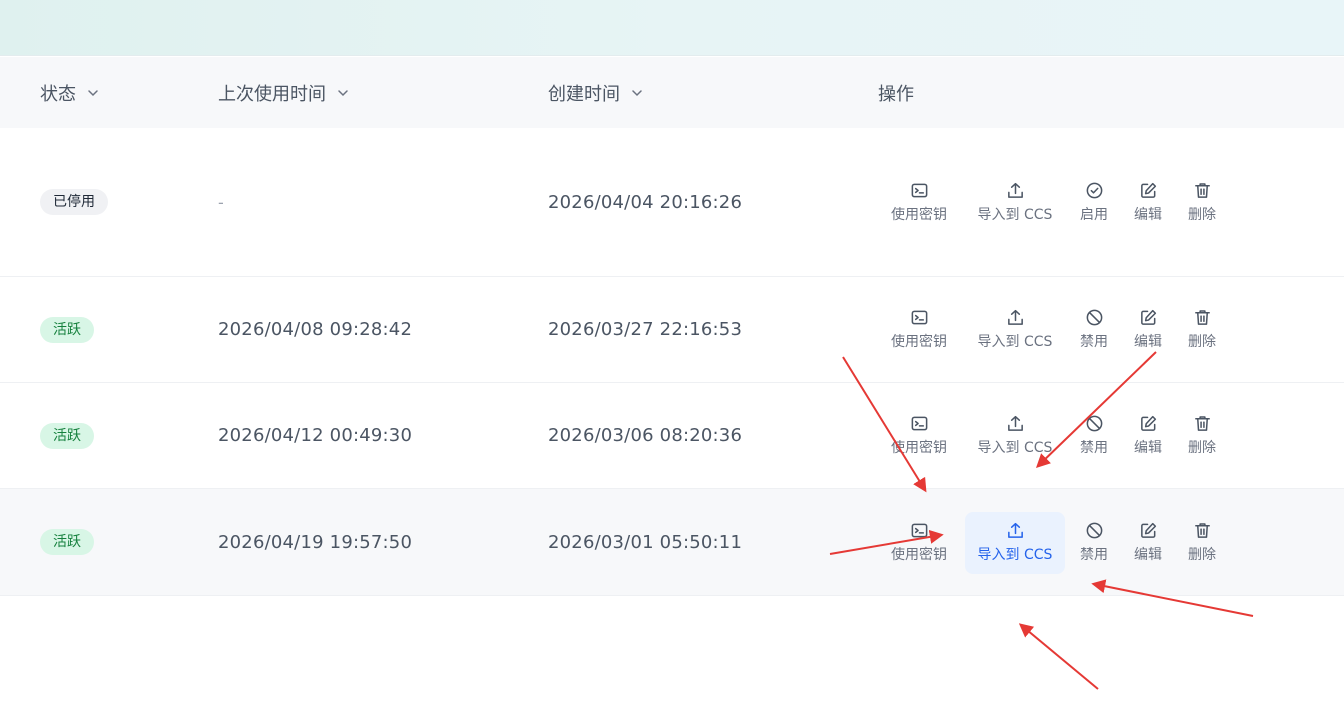 This screenshot has height=709, width=1344. I want to click on column-header-last-used: 上次使用时间, so click(284, 92).